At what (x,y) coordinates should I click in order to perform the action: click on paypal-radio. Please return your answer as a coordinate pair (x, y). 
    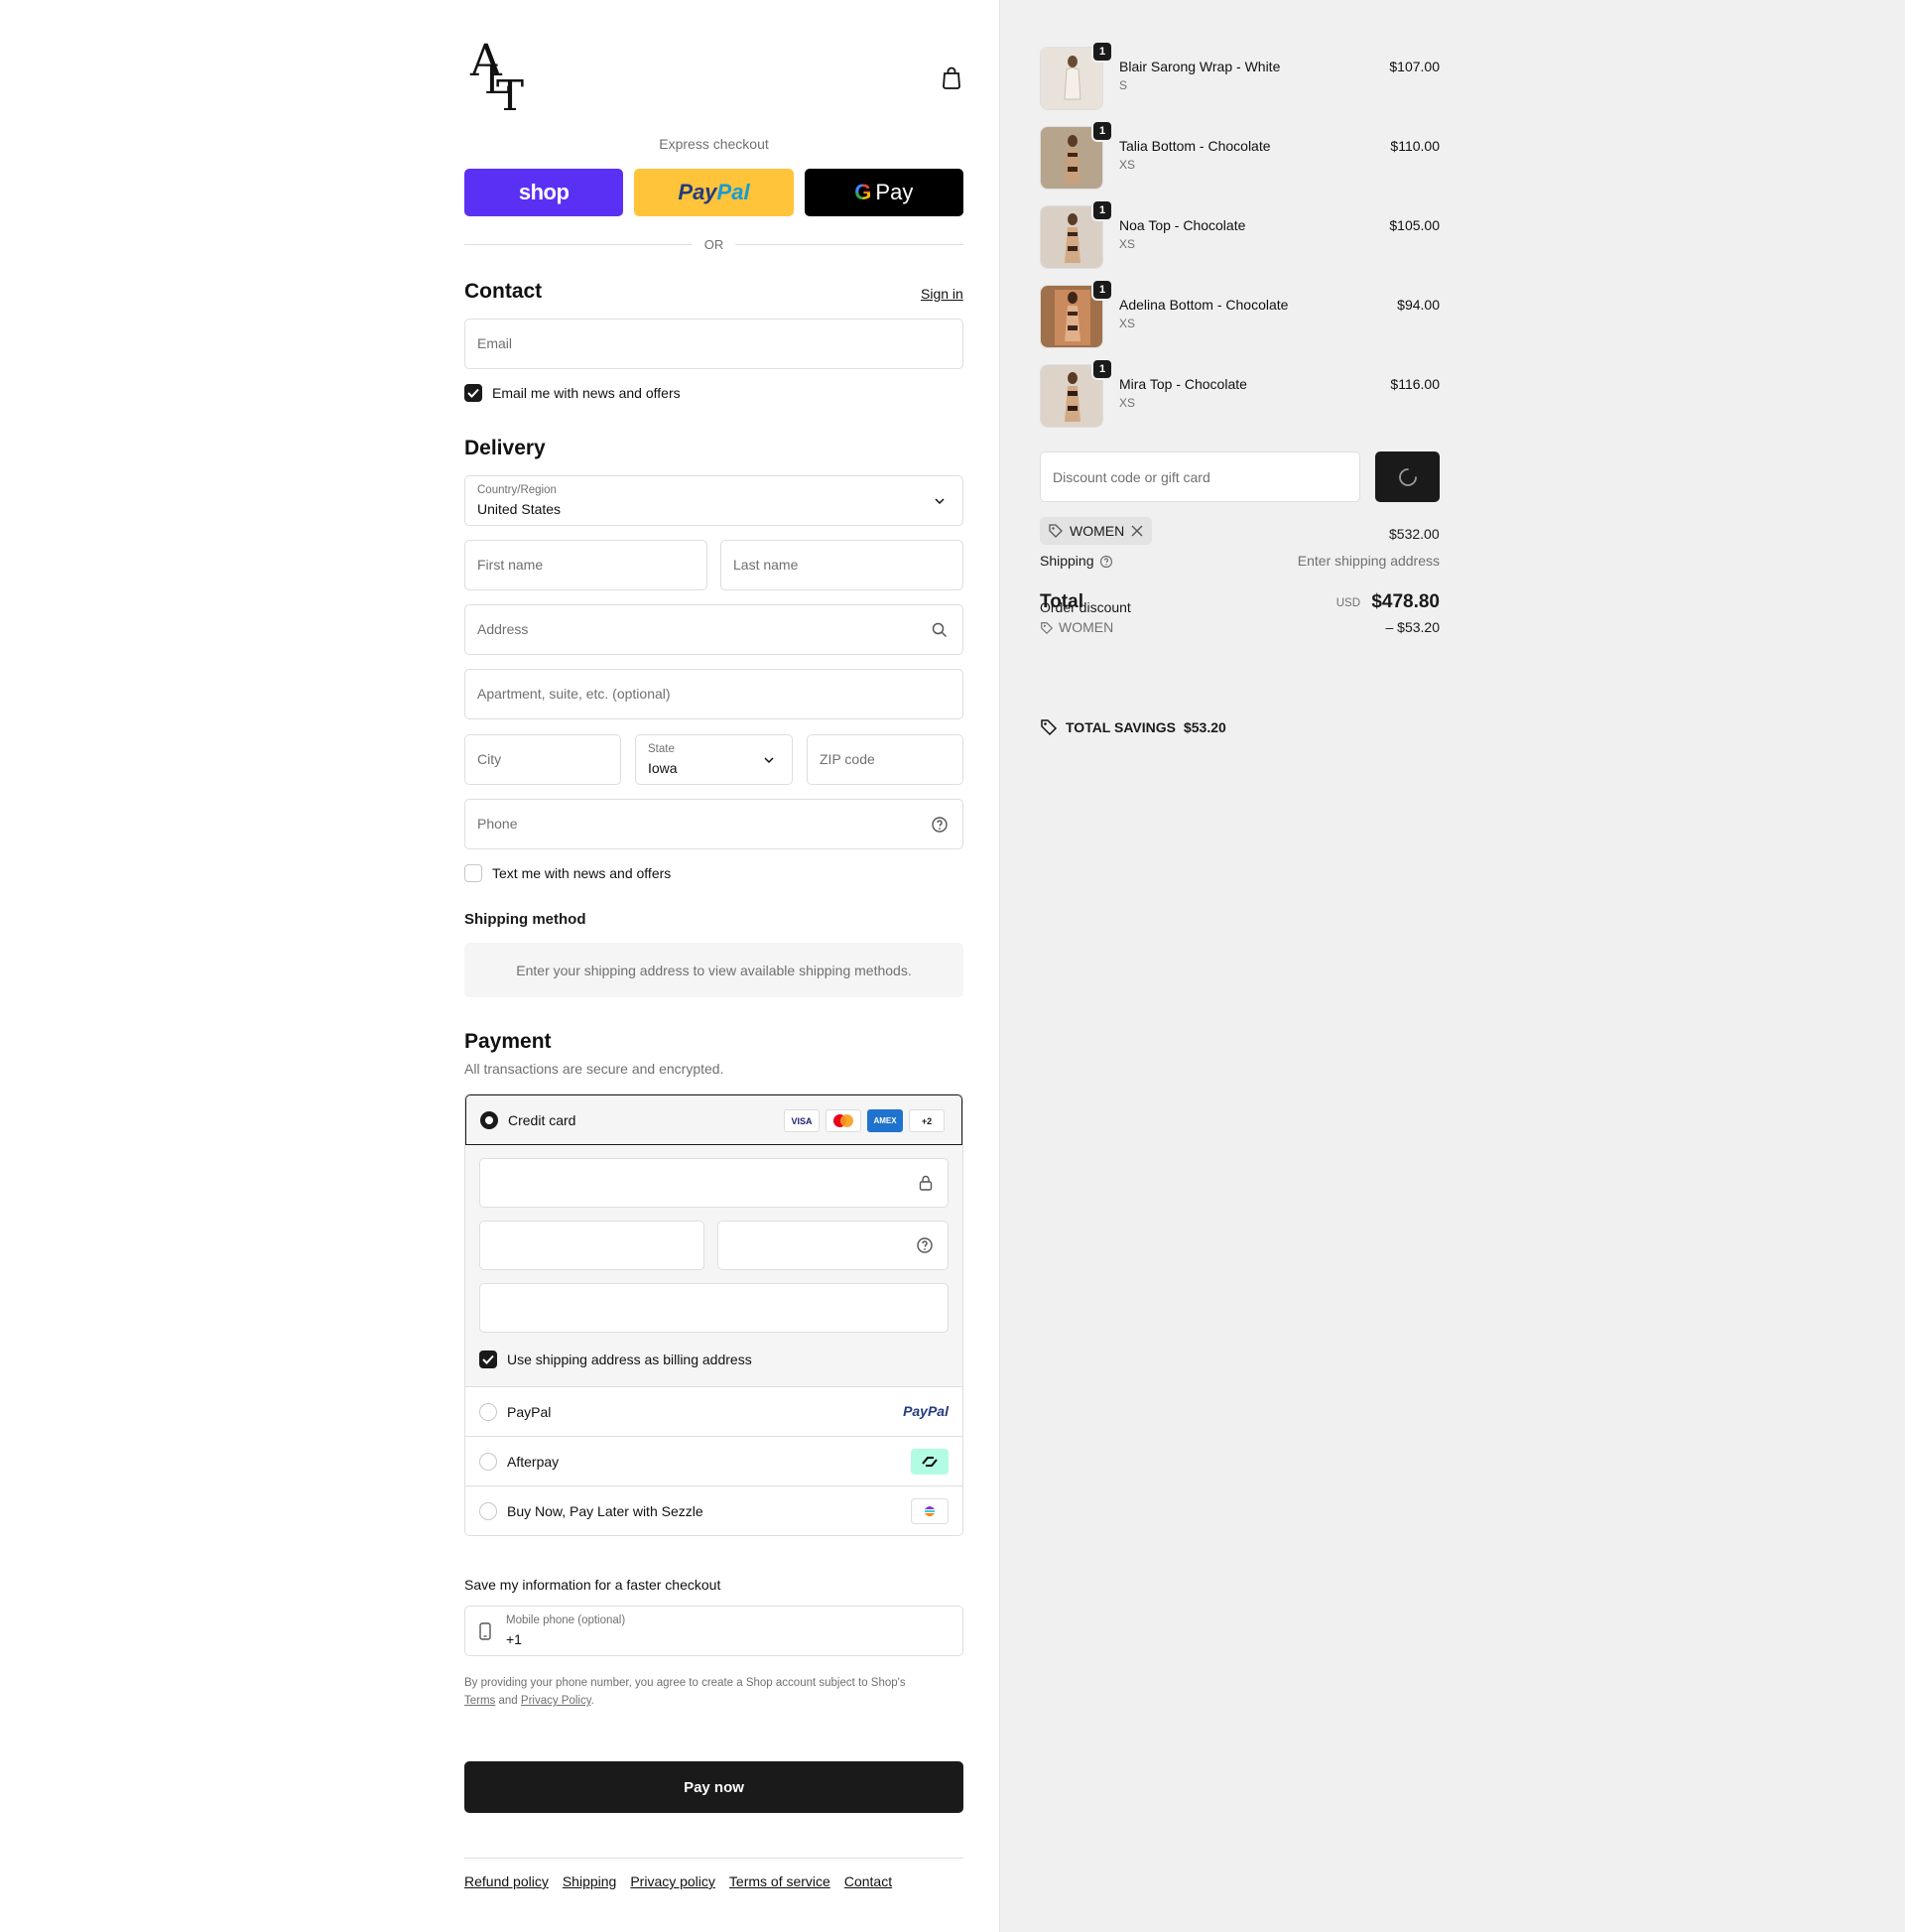
    Looking at the image, I should click on (488, 1412).